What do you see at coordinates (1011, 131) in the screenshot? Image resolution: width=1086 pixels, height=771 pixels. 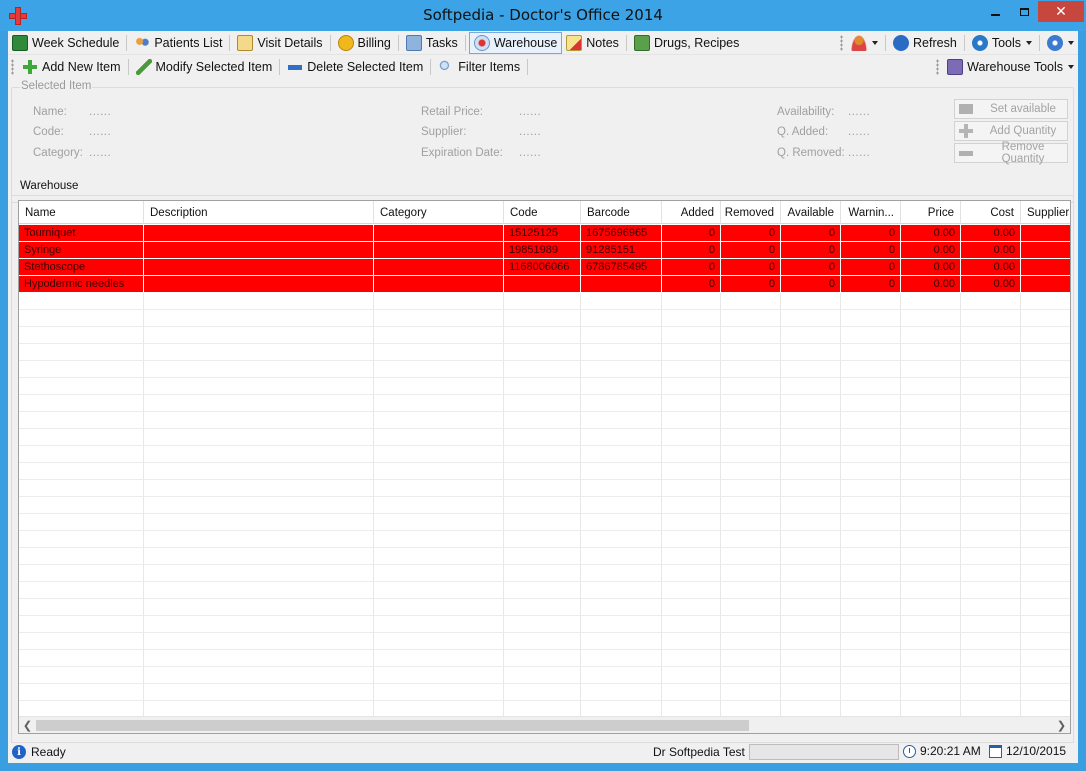 I see `add-quantity-button: Add Quantity` at bounding box center [1011, 131].